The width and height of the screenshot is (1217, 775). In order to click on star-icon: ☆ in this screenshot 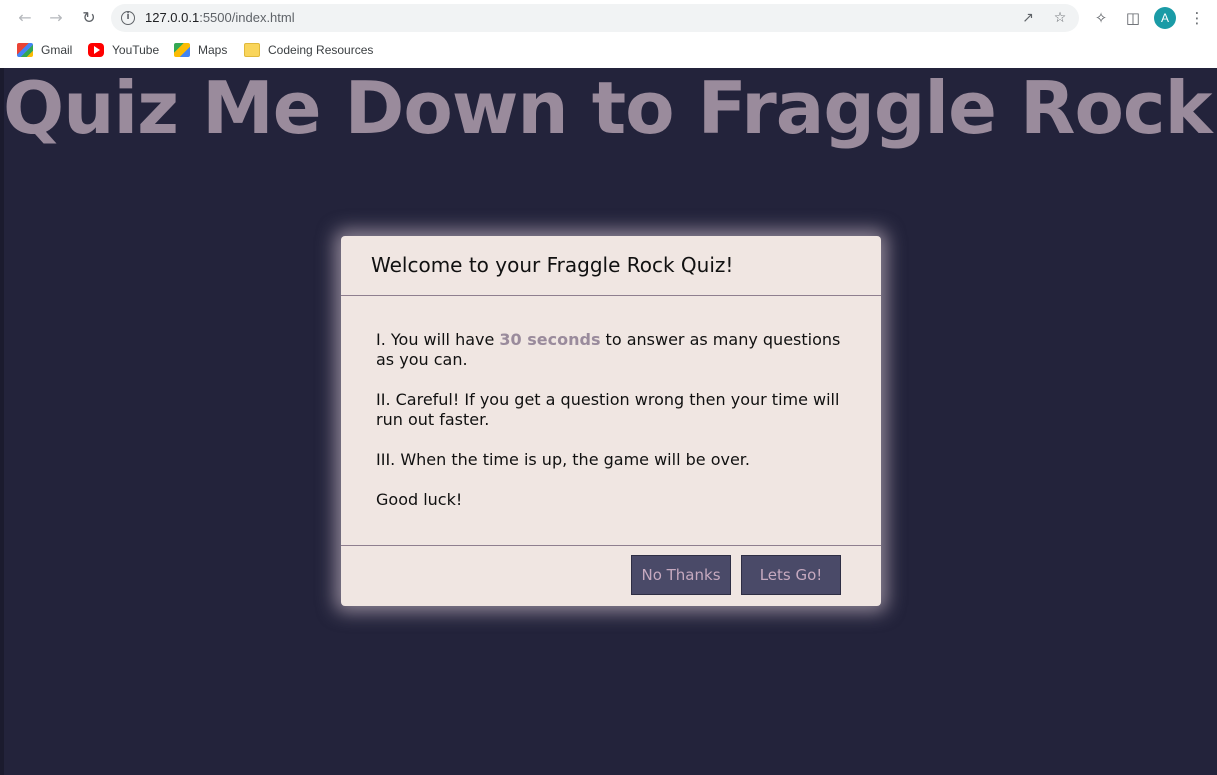, I will do `click(1060, 18)`.